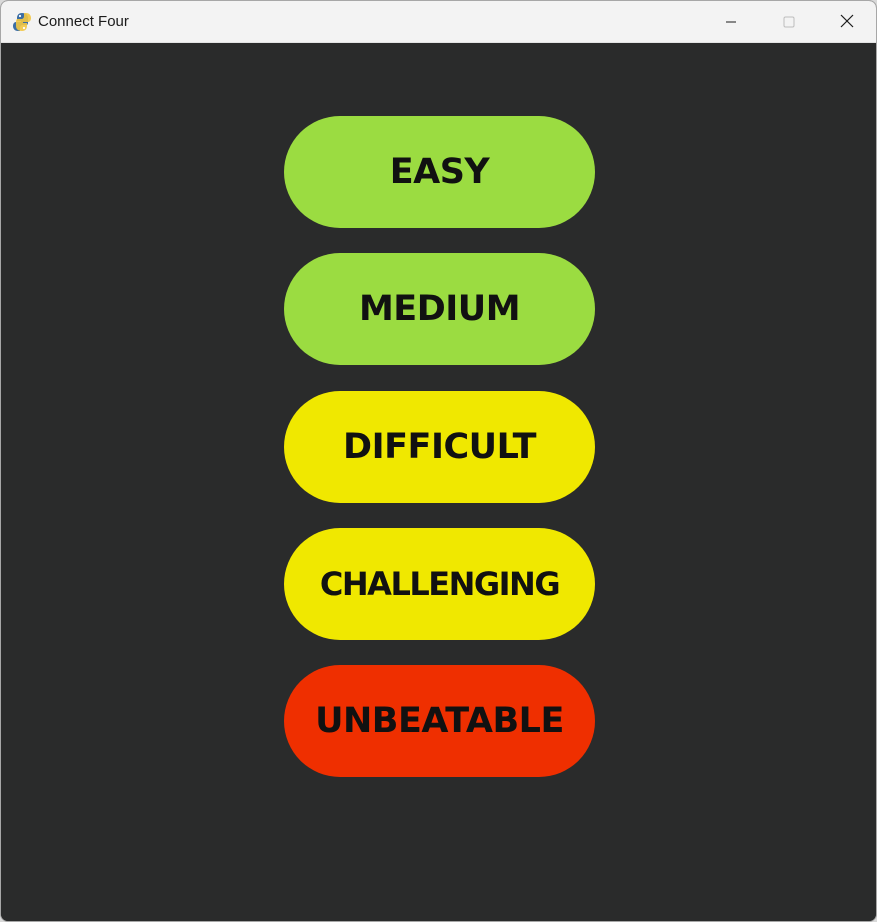 Image resolution: width=877 pixels, height=922 pixels. I want to click on difficult-button: DIFFICULT, so click(439, 447).